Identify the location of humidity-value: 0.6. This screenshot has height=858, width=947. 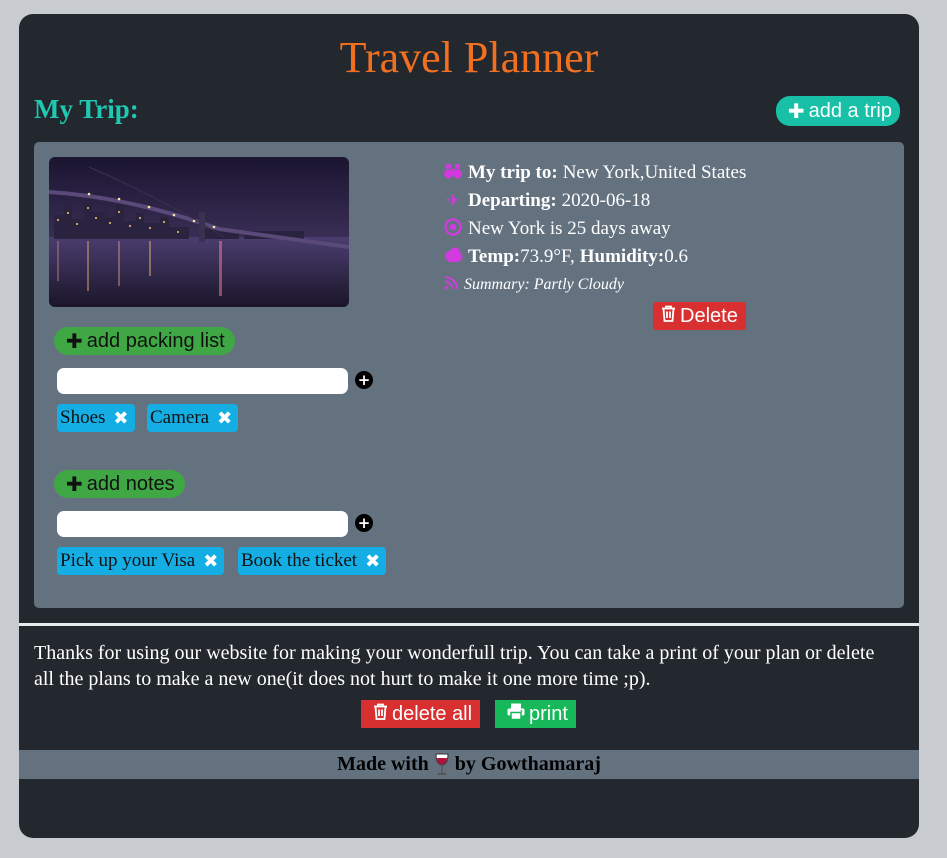
(676, 256).